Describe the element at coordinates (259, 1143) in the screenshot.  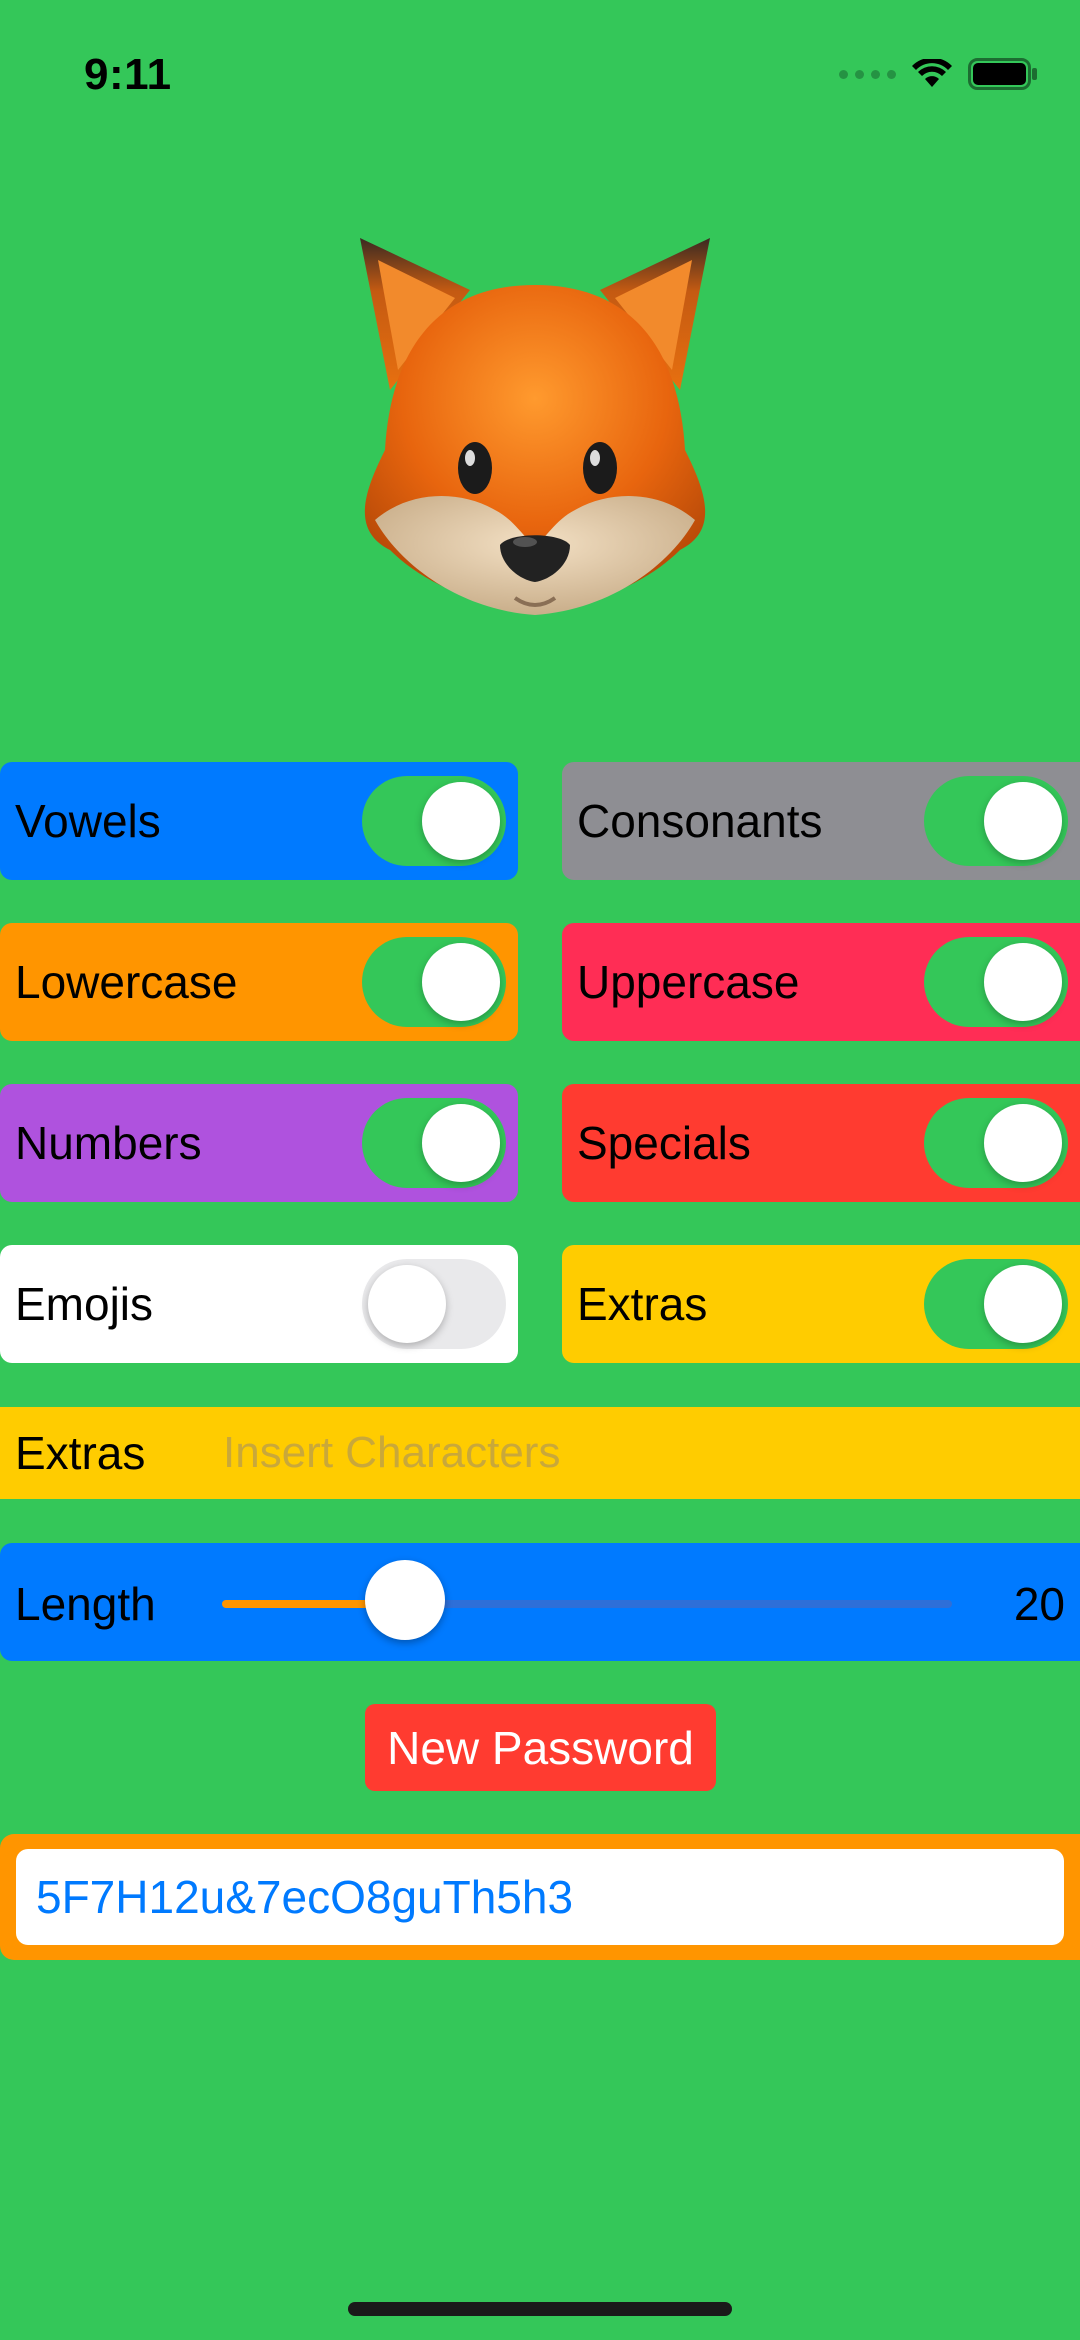
I see `toggle-row-numbers: Numbers` at that location.